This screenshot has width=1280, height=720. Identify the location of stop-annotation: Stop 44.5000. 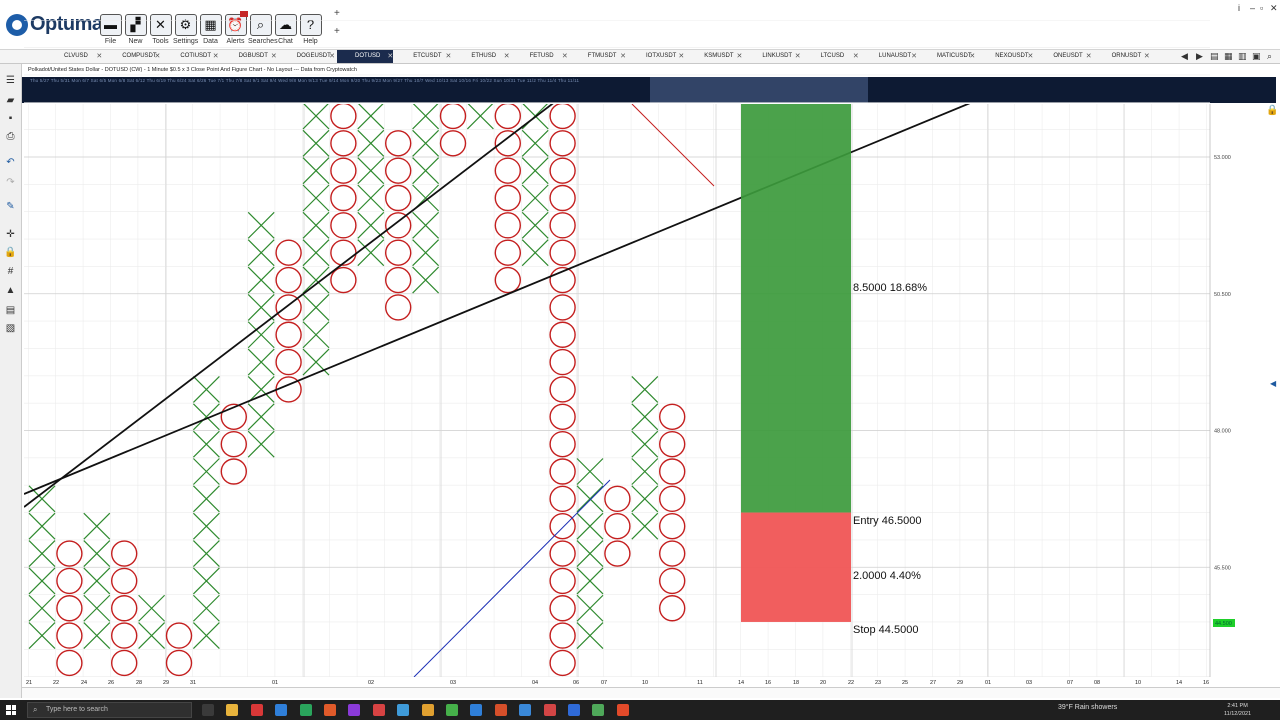
(885, 630).